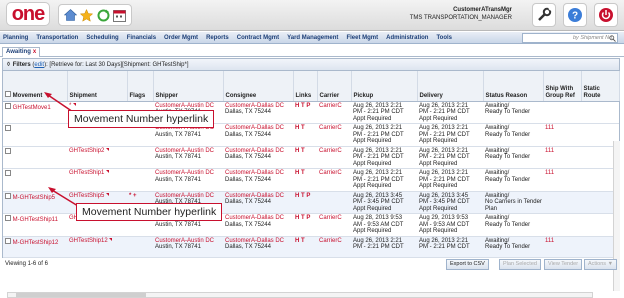 The height and width of the screenshot is (298, 624). What do you see at coordinates (300, 295) in the screenshot?
I see `horizontal-scrollbar` at bounding box center [300, 295].